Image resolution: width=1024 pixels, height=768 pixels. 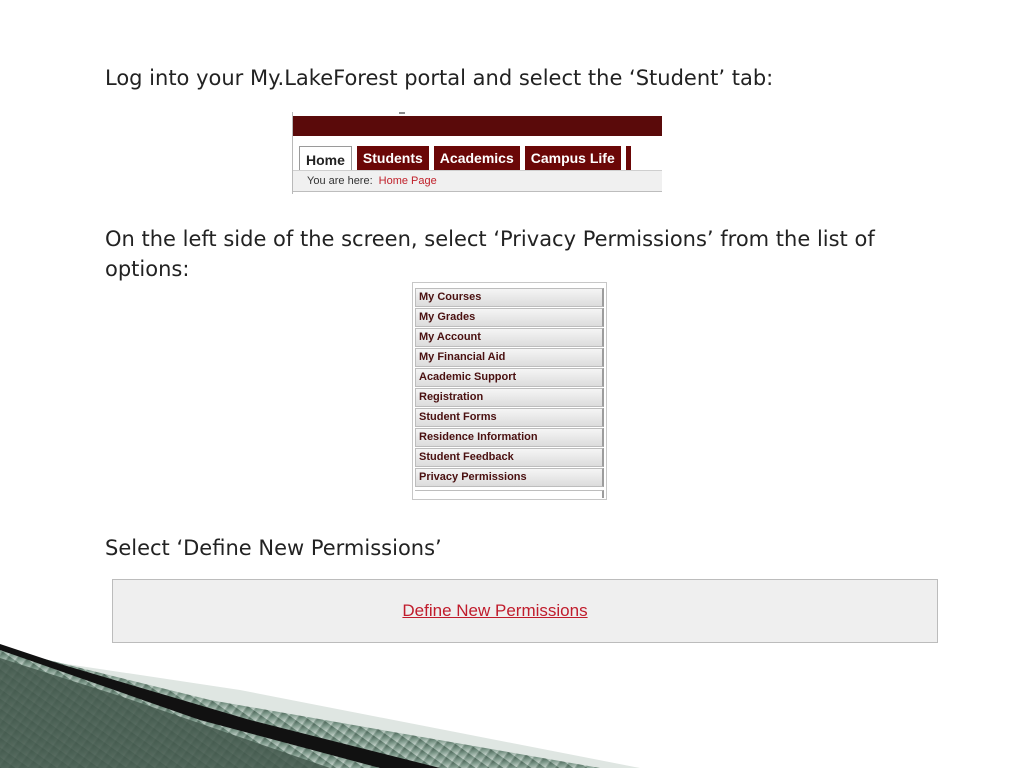 I want to click on menu-item-academic-support: Academic Support, so click(x=509, y=377).